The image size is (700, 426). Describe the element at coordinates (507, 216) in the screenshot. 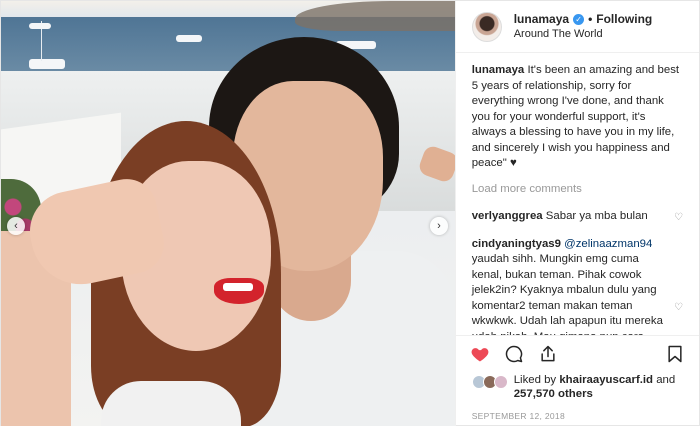

I see `comment-username: verlyanggrea` at that location.